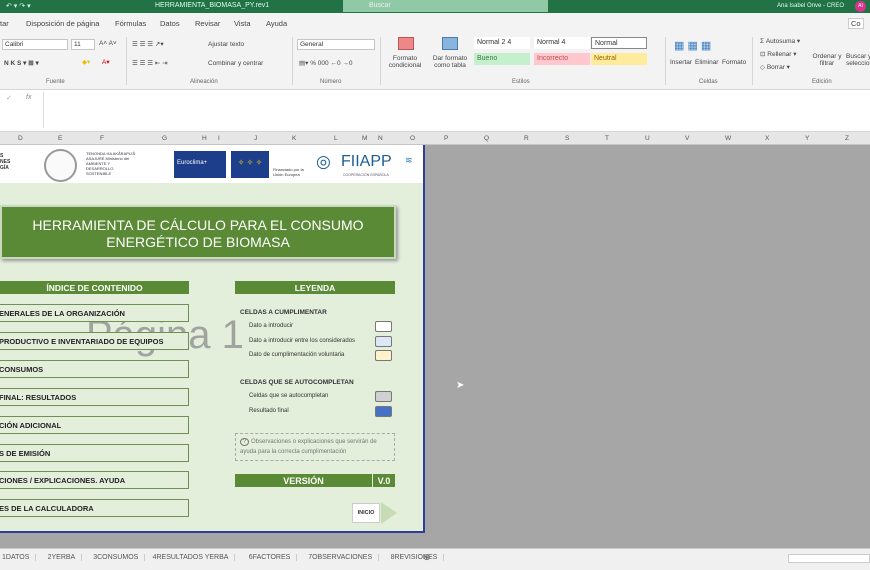 This screenshot has width=870, height=570. What do you see at coordinates (807, 138) in the screenshot?
I see `column-header-Y: Y` at bounding box center [807, 138].